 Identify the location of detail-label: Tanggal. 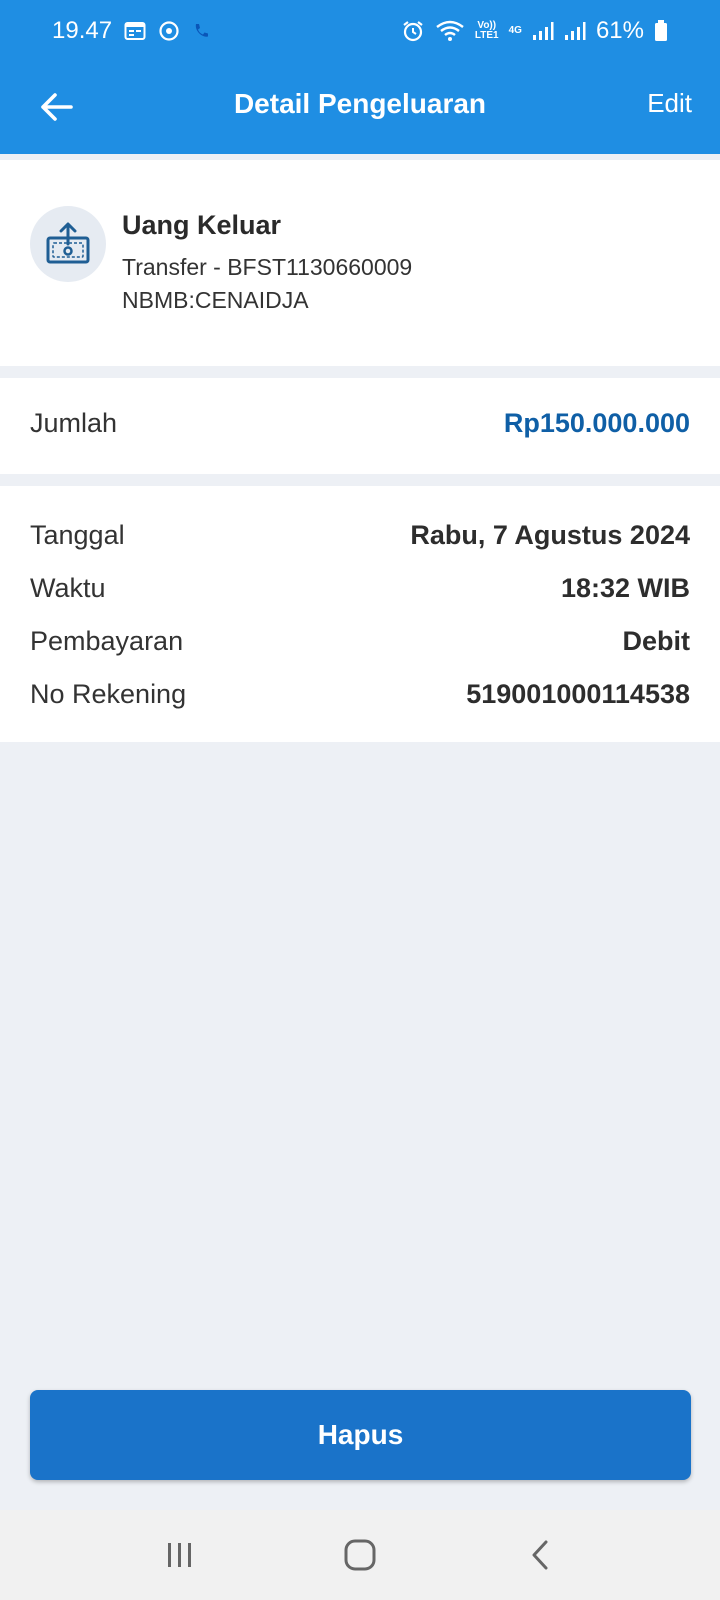
(77, 535).